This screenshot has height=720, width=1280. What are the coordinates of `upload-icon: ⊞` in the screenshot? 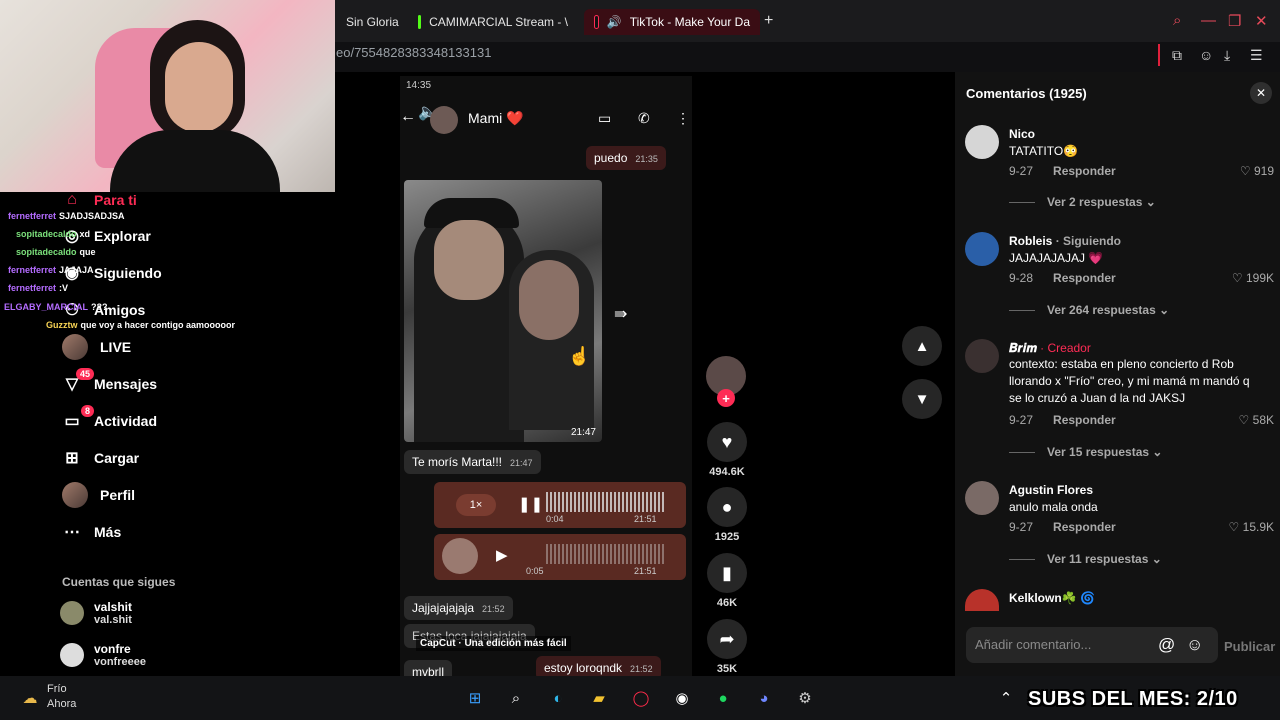 It's located at (72, 458).